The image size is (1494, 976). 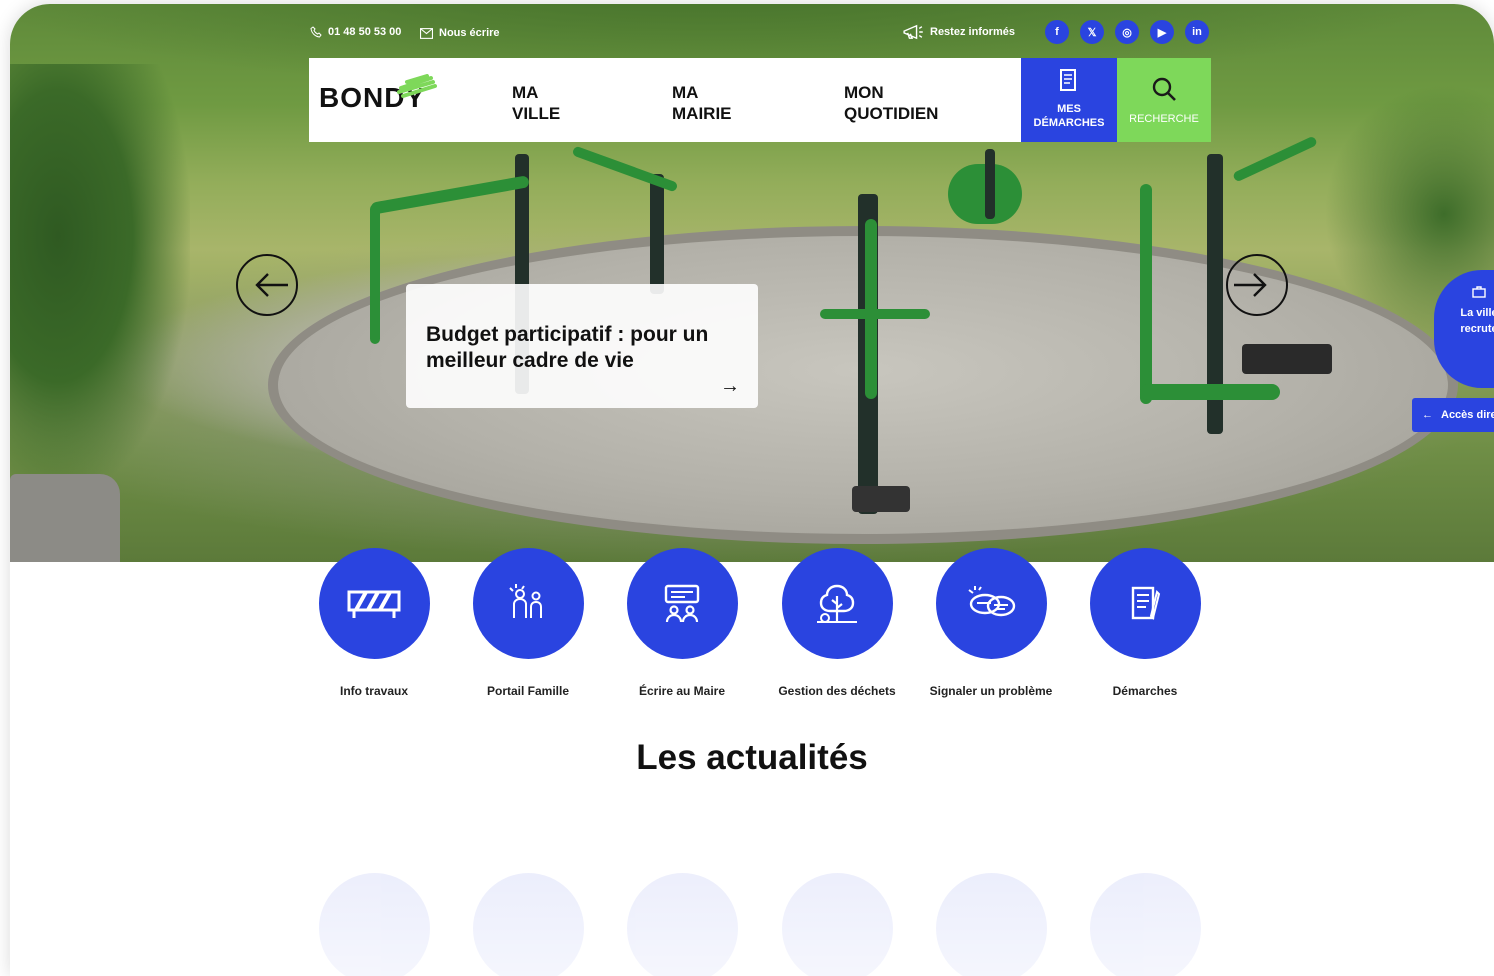 What do you see at coordinates (1250, 285) in the screenshot?
I see `arrow-right-icon` at bounding box center [1250, 285].